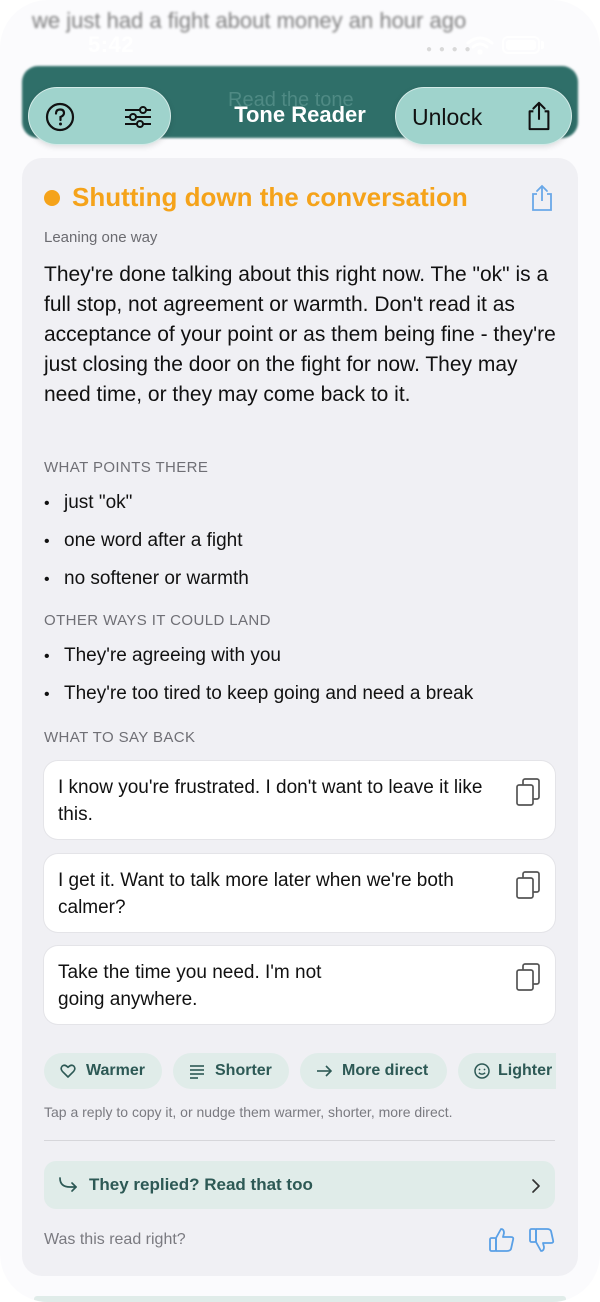  What do you see at coordinates (162, 655) in the screenshot?
I see `list-item: • They're agreeing with you` at bounding box center [162, 655].